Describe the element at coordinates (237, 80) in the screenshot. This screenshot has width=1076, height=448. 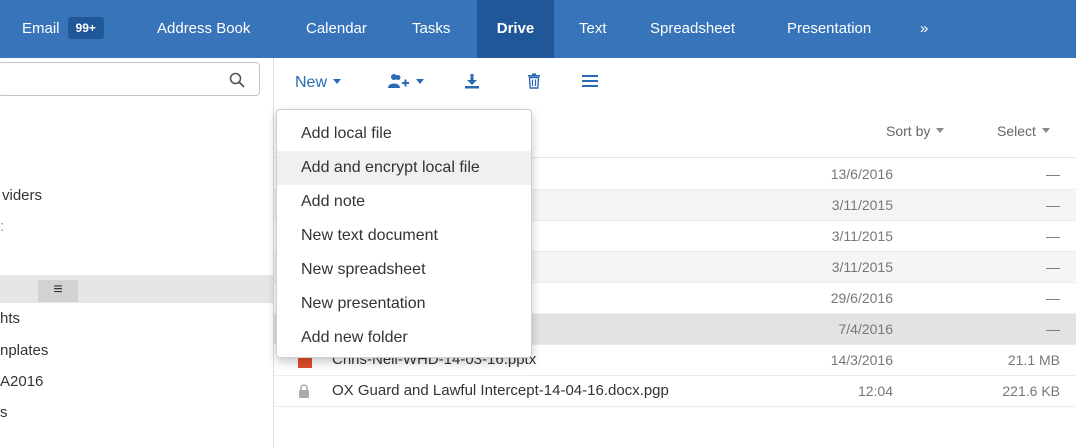
I see `search-icon` at that location.